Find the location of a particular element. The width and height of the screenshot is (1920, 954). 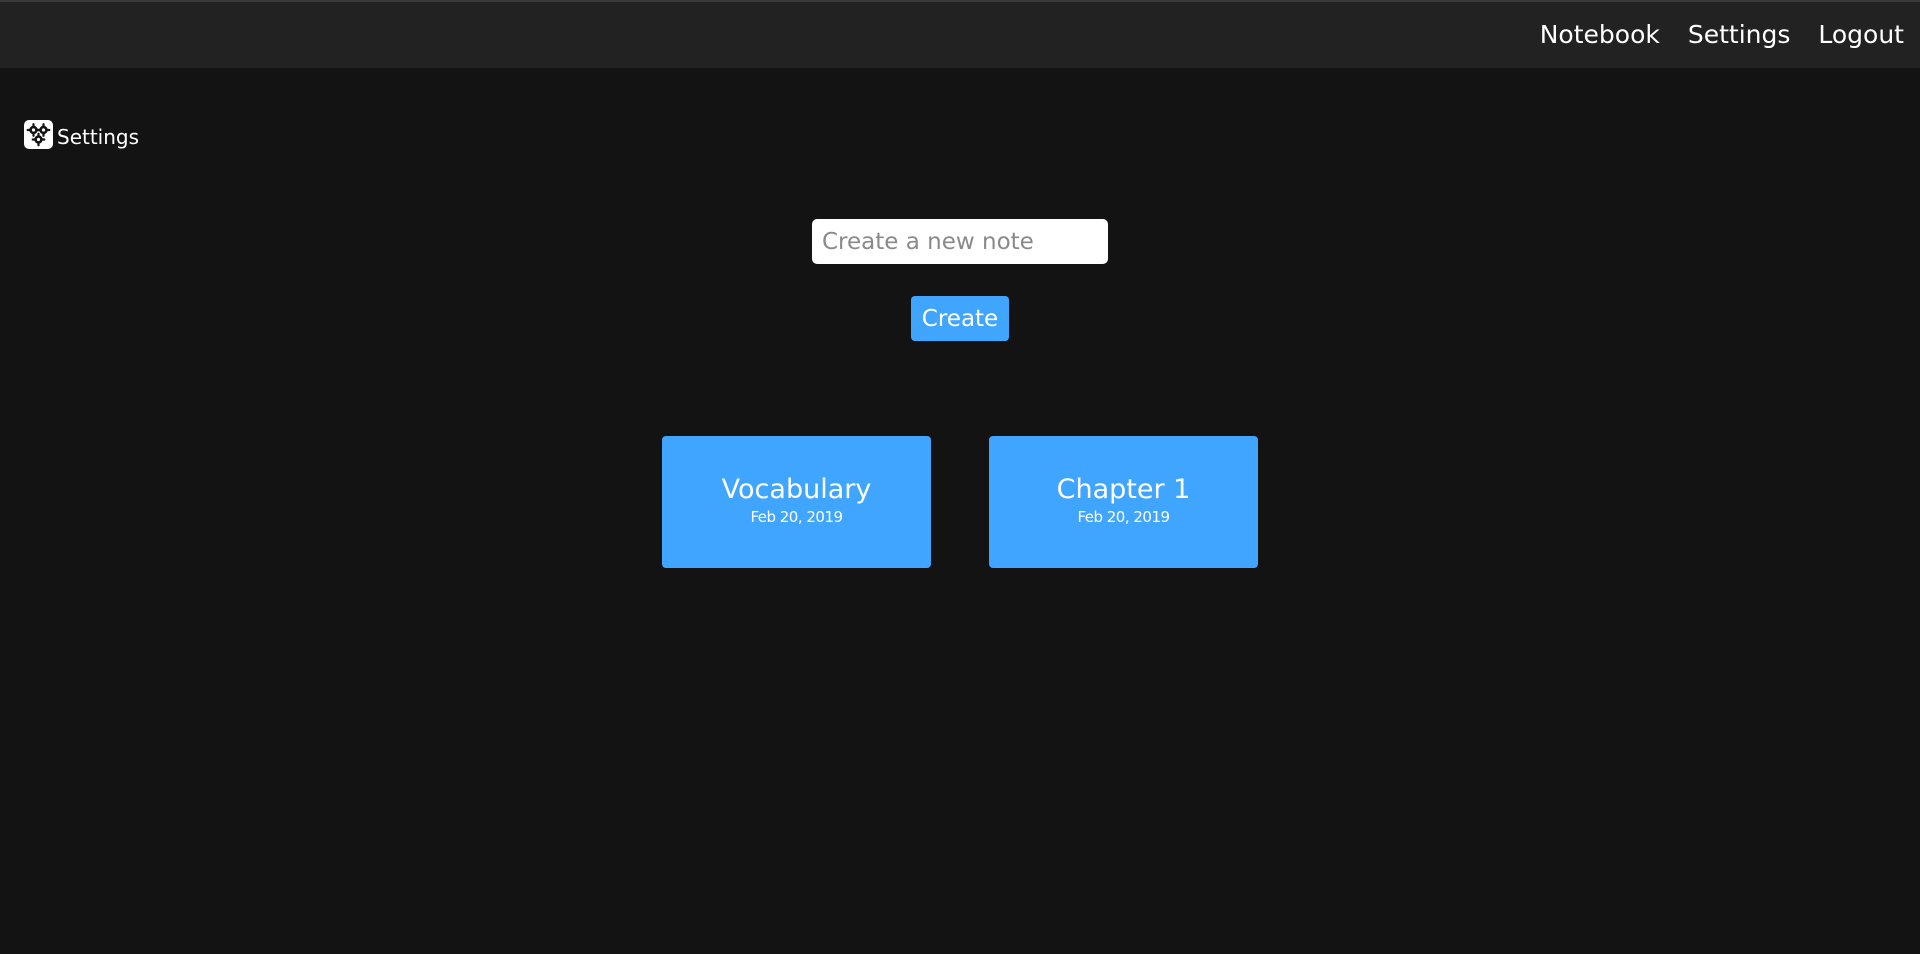

note-title: Chapter 1 is located at coordinates (1123, 489).